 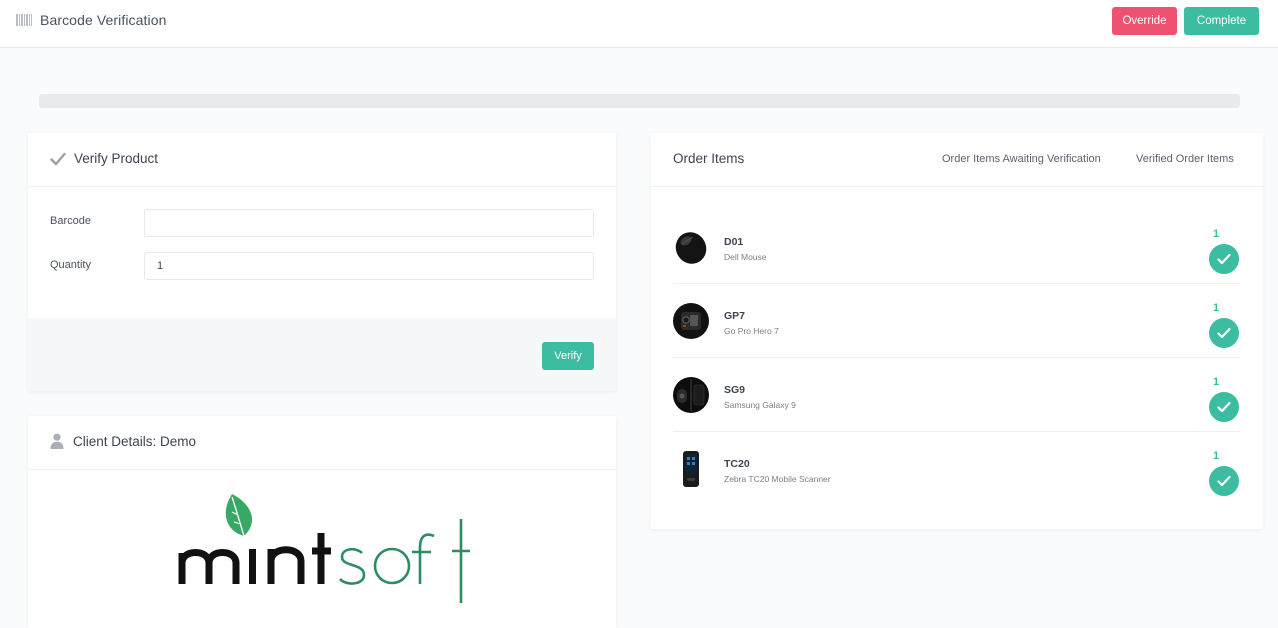 I want to click on scanner-icon, so click(x=691, y=469).